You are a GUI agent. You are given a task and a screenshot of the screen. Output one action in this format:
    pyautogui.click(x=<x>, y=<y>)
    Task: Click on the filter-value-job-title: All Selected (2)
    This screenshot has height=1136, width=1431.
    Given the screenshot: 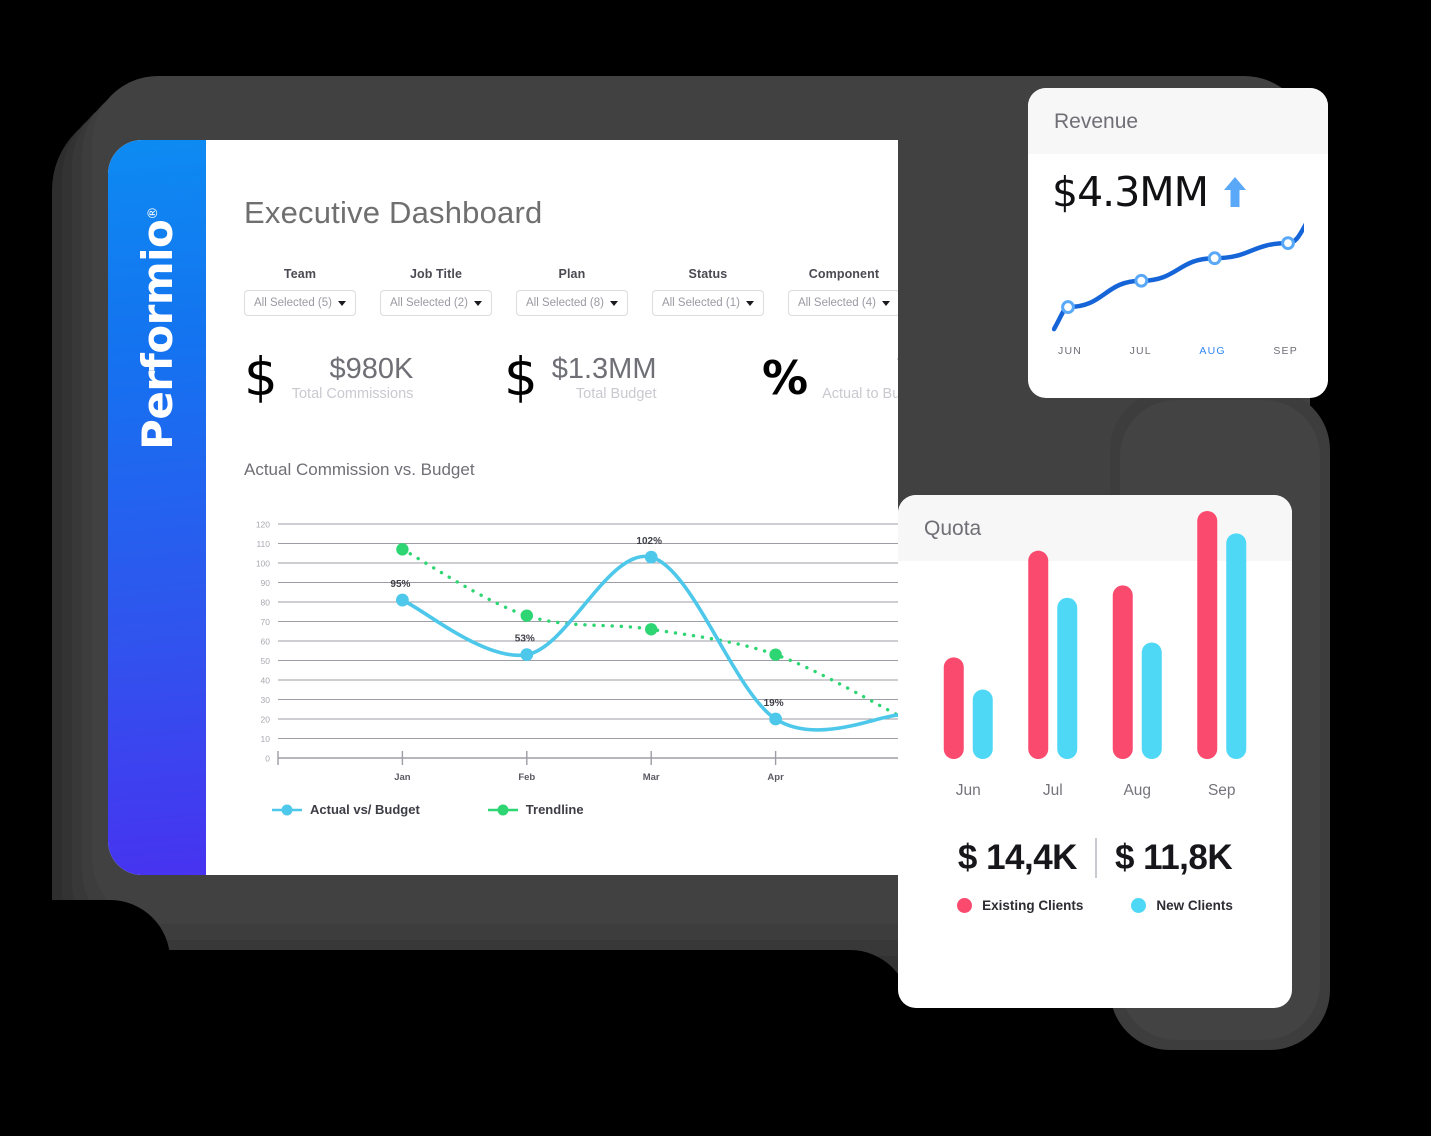 What is the action you would take?
    pyautogui.click(x=428, y=303)
    